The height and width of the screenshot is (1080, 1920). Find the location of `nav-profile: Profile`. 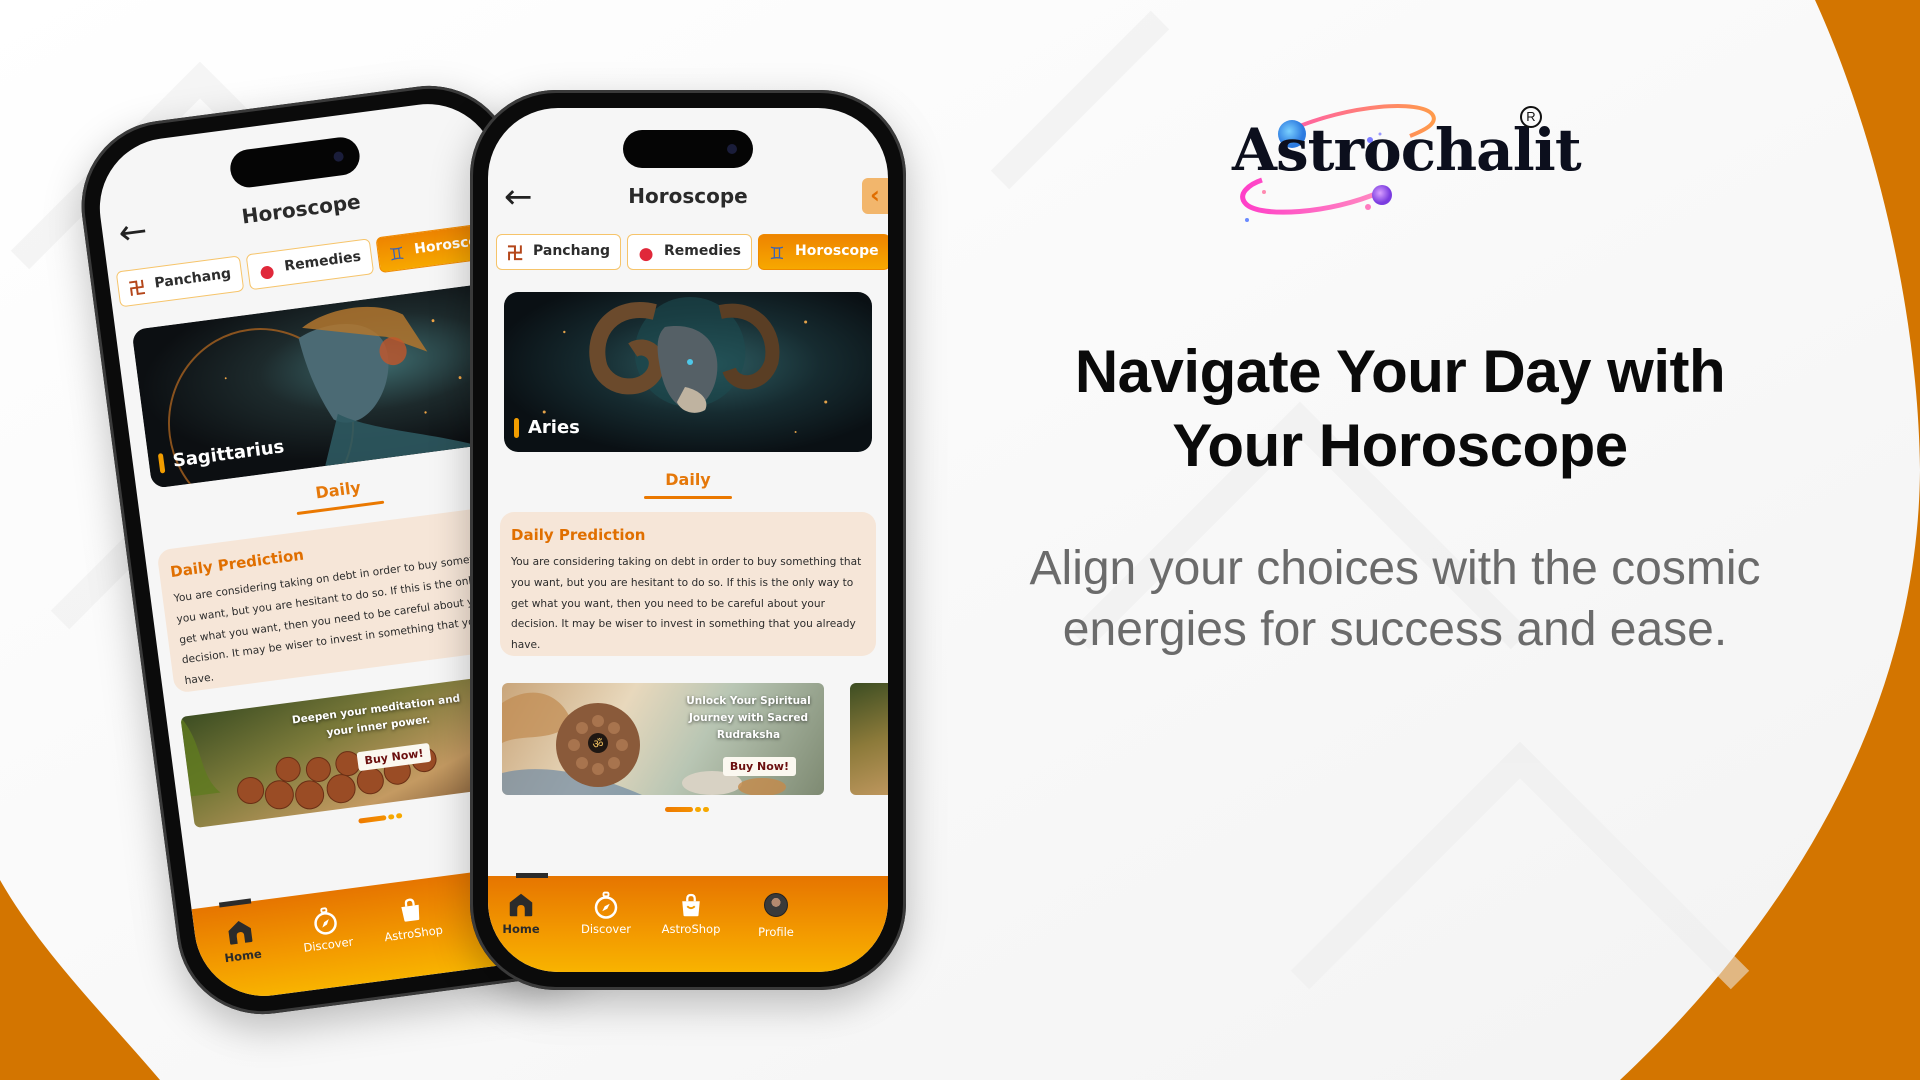

nav-profile: Profile is located at coordinates (776, 914).